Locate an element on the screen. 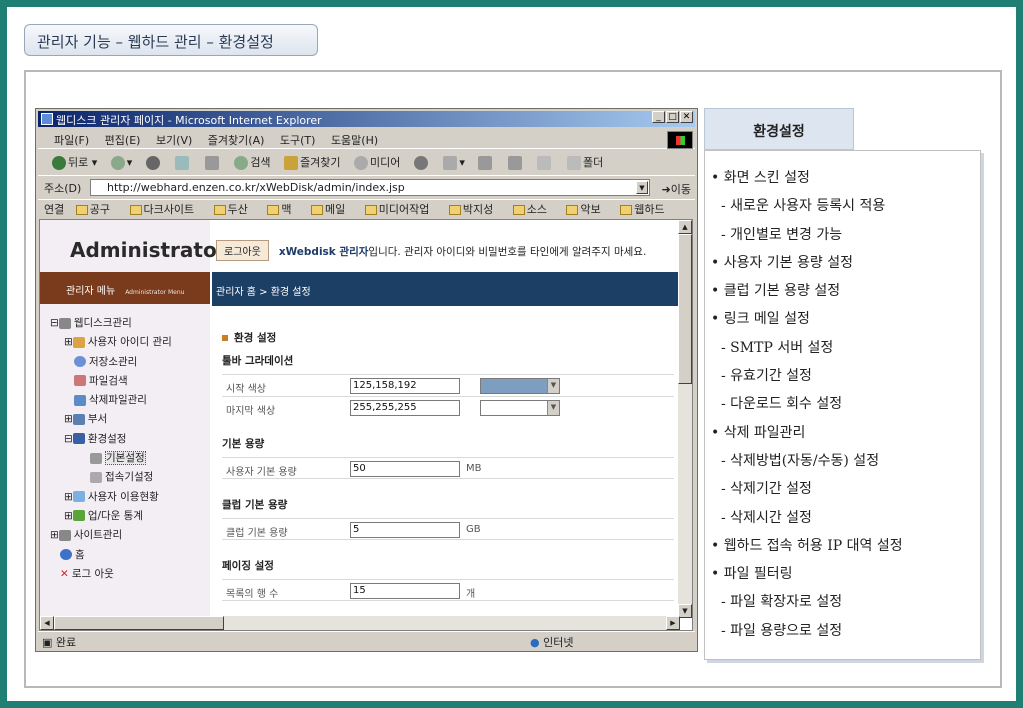  menu-view: 보기(V) is located at coordinates (174, 140).